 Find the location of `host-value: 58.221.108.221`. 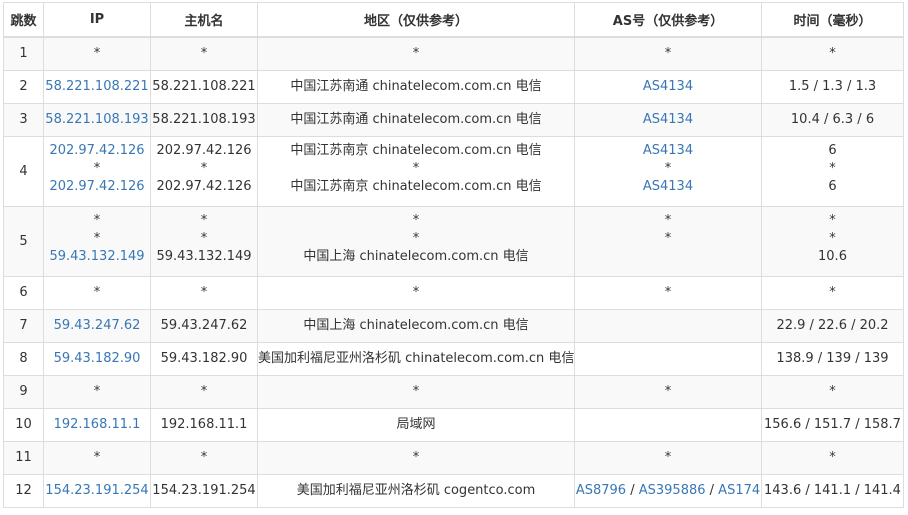

host-value: 58.221.108.221 is located at coordinates (204, 86).